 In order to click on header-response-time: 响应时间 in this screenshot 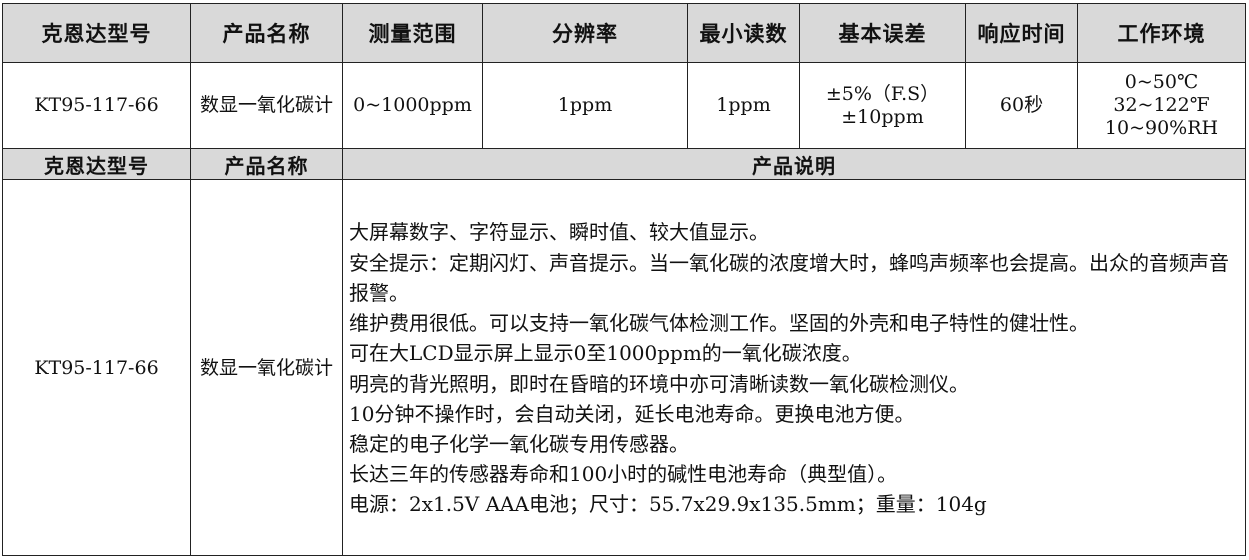, I will do `click(1021, 33)`.